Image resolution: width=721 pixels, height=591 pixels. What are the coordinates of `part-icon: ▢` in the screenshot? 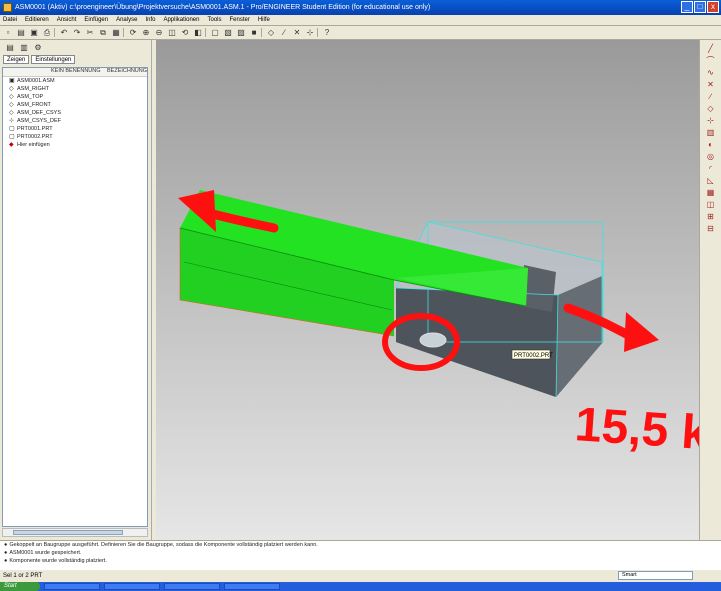 It's located at (12, 129).